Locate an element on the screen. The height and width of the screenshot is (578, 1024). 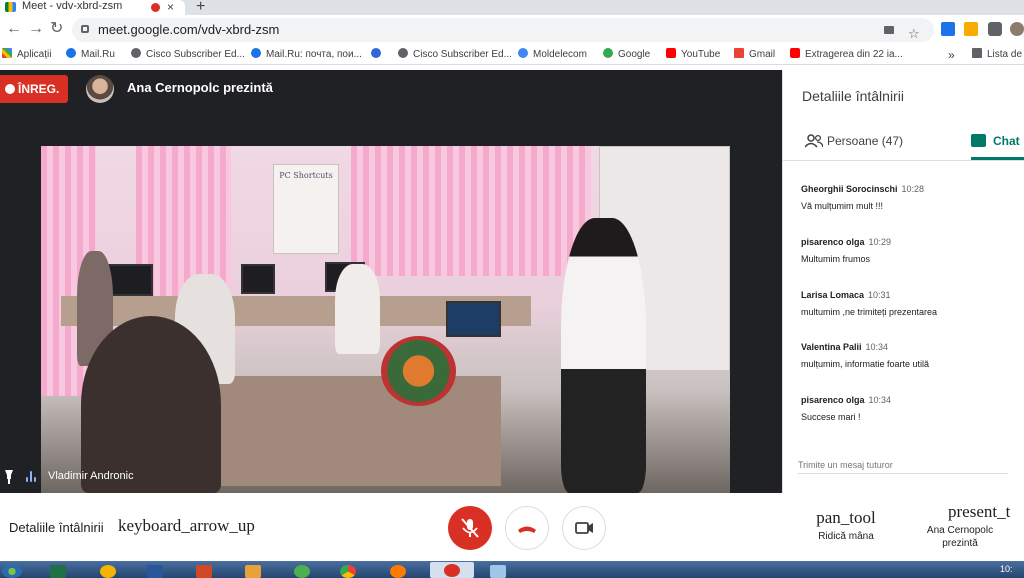
camera-icon is located at coordinates (889, 30).